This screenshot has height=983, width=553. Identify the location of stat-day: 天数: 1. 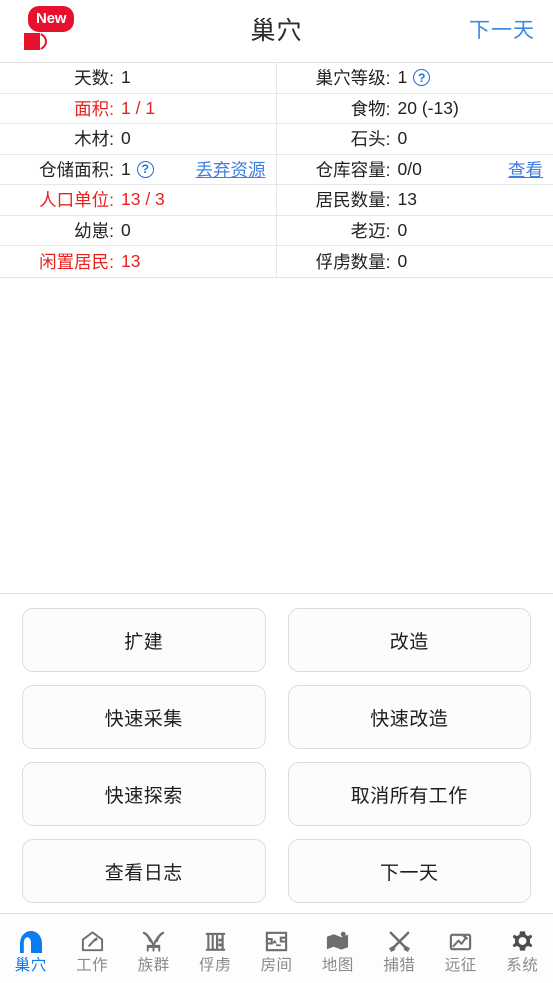
(138, 78).